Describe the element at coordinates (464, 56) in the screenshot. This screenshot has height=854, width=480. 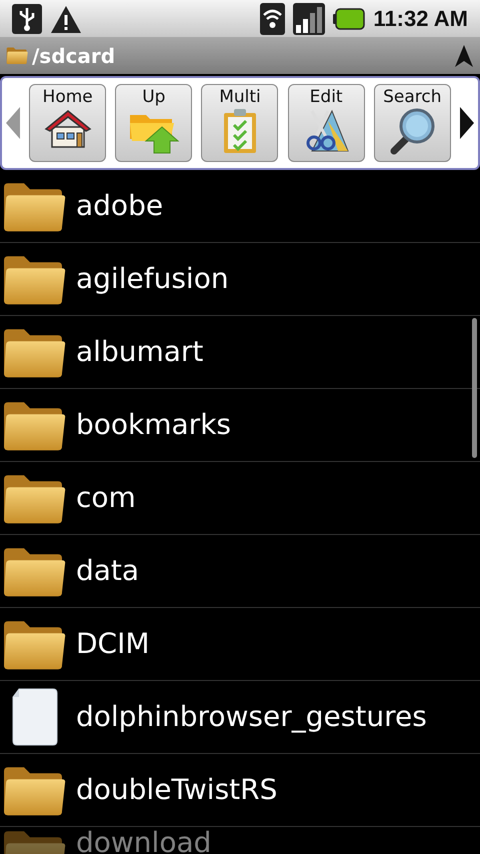
I see `up-arrow-icon` at that location.